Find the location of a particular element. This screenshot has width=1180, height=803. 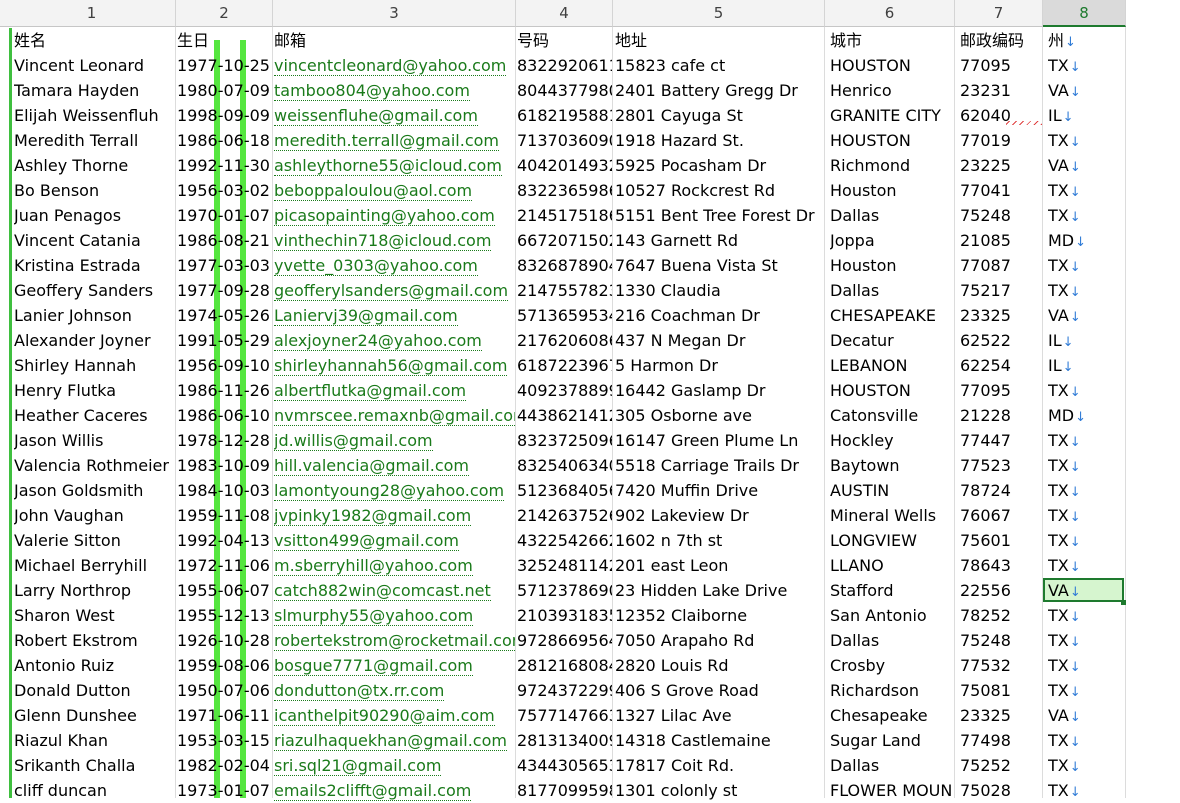

cell-phone: 8322365986 is located at coordinates (564, 190).